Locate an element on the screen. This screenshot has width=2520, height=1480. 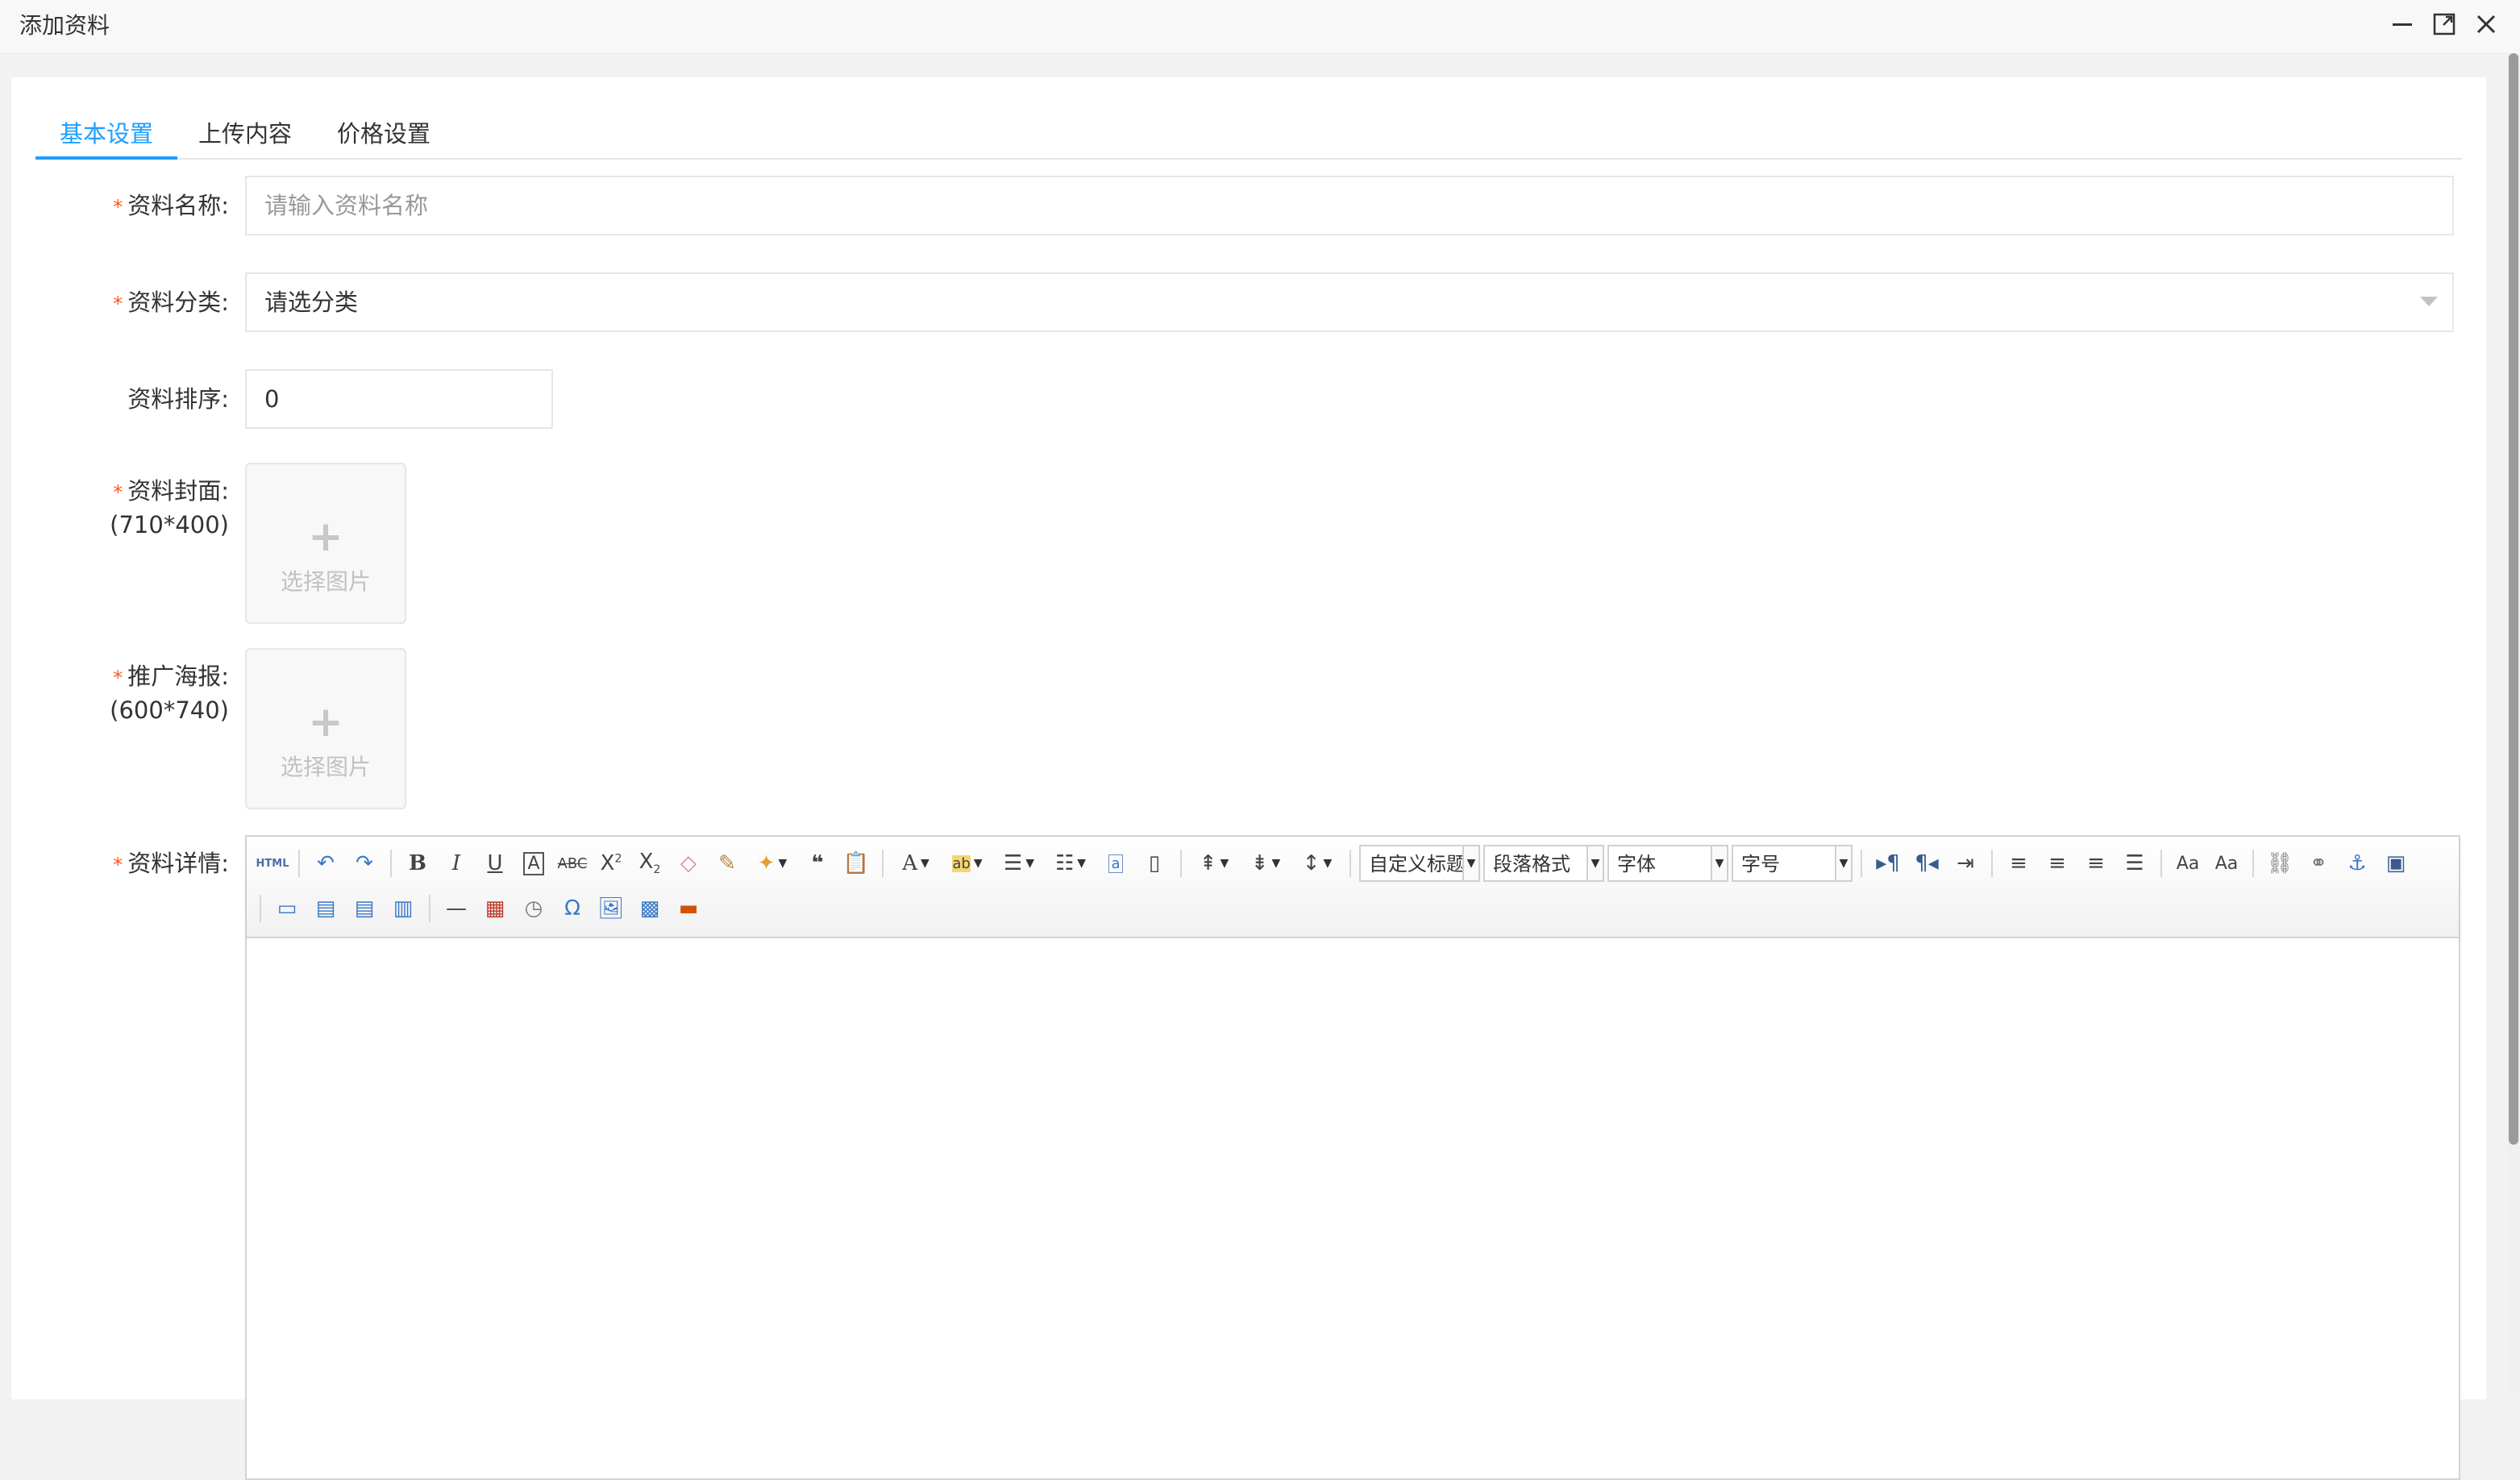
tab-upload-content: 上传内容 is located at coordinates (245, 134).